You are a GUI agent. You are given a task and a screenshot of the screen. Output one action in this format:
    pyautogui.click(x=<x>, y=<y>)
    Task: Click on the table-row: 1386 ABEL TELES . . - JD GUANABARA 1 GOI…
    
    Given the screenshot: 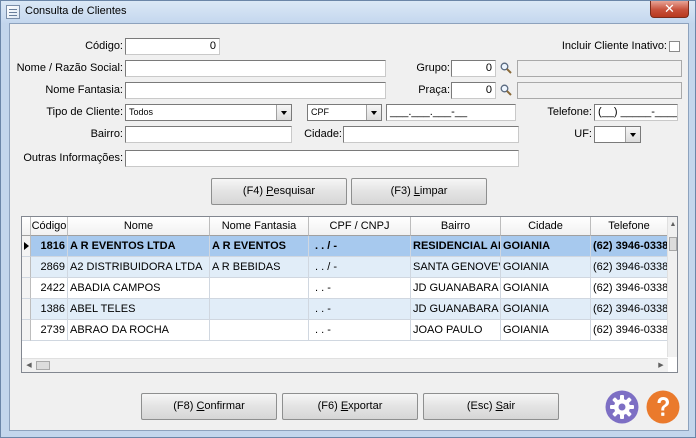 What is the action you would take?
    pyautogui.click(x=345, y=309)
    